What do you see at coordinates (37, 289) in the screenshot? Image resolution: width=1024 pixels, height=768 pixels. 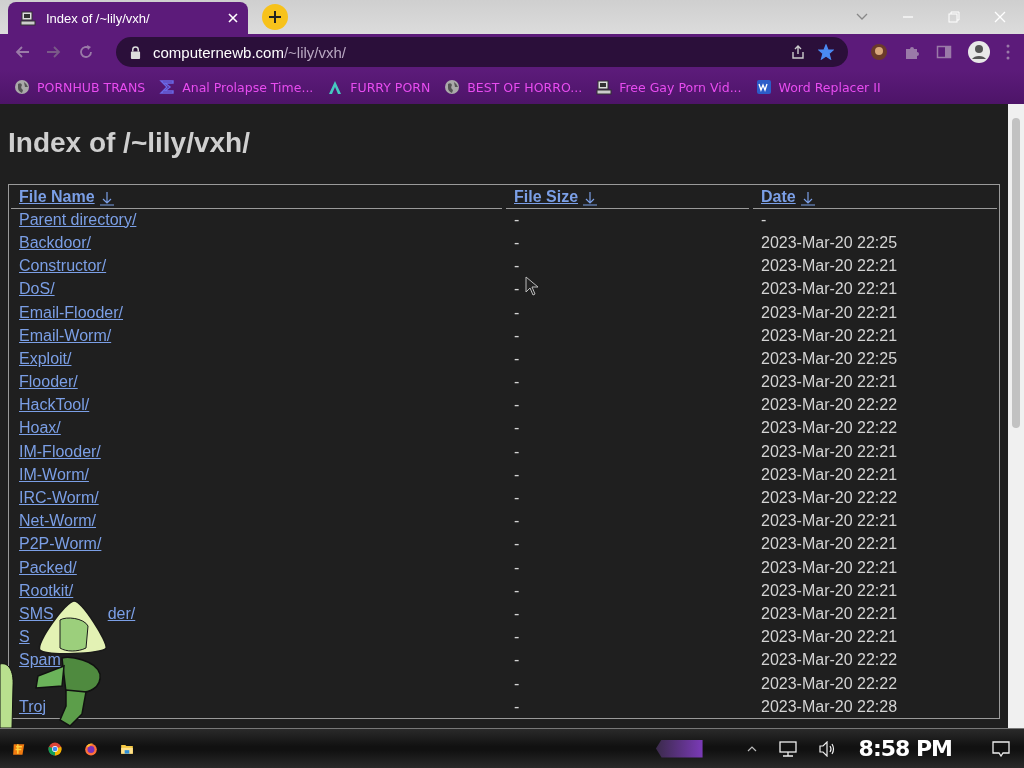 I see `file-link: DoS/` at bounding box center [37, 289].